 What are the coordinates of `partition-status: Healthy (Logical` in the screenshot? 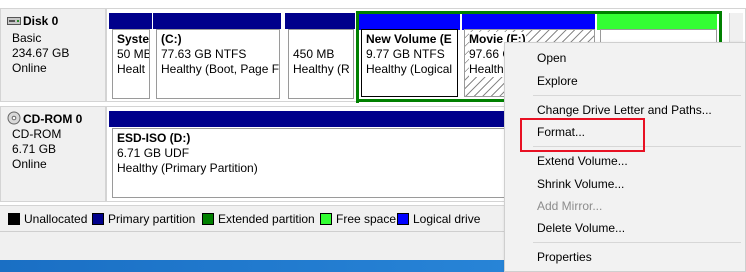 It's located at (409, 69).